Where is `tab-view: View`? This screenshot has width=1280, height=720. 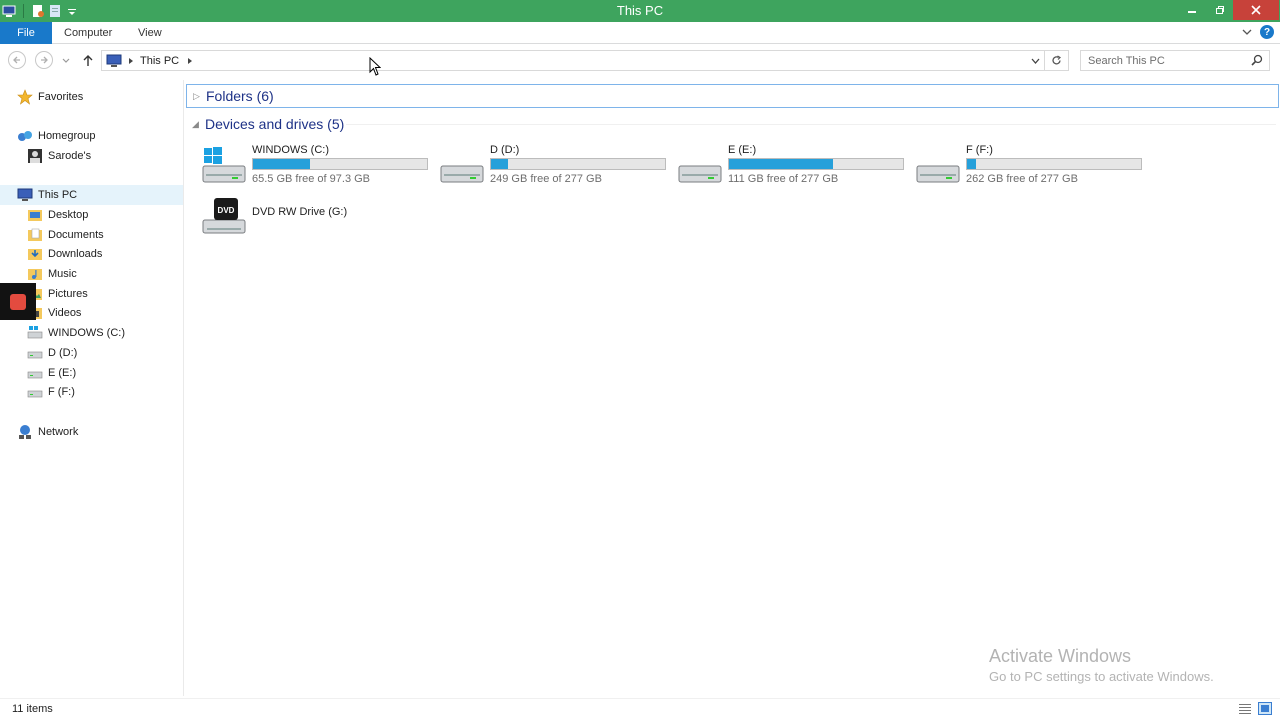 tab-view: View is located at coordinates (150, 33).